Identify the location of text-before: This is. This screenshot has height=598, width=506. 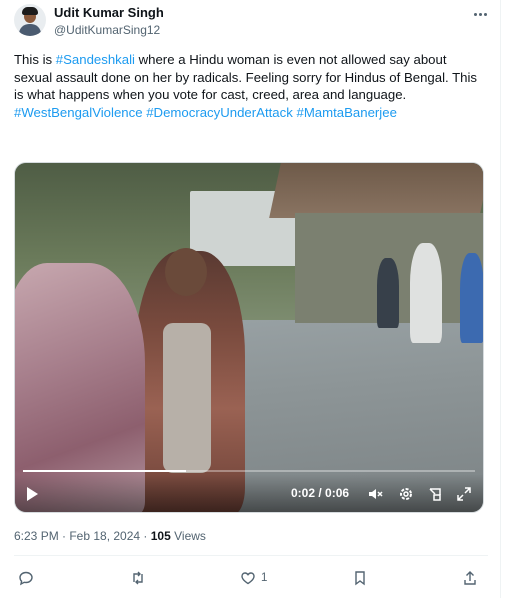
(35, 59).